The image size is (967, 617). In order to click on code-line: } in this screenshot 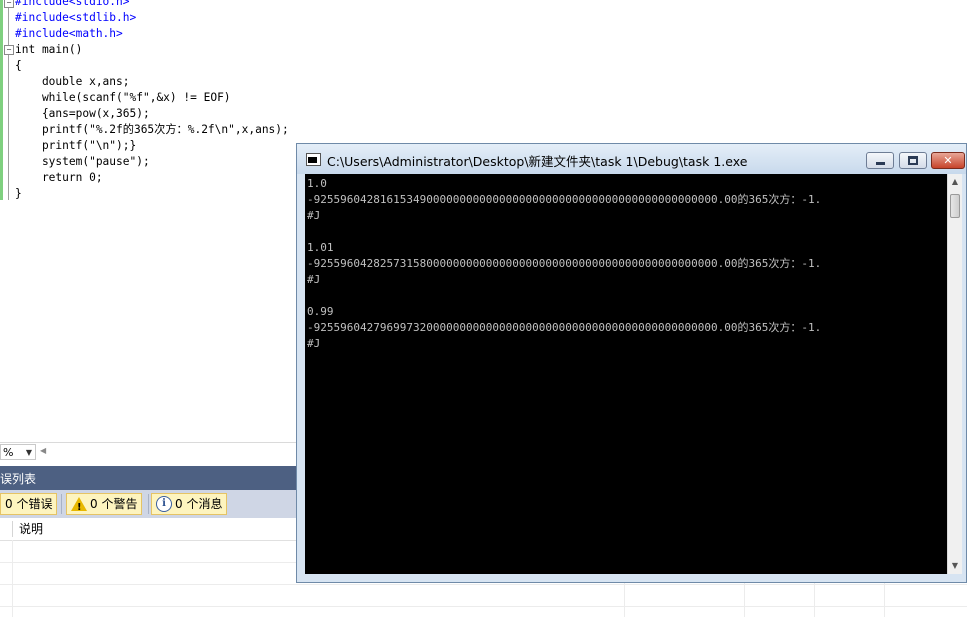, I will do `click(152, 194)`.